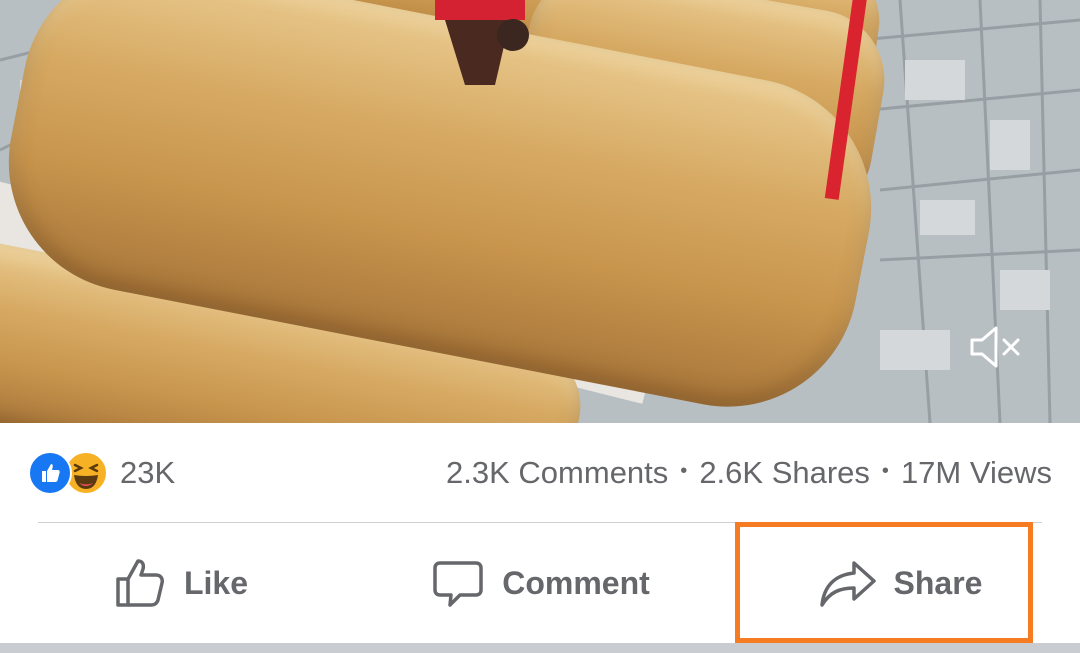 The width and height of the screenshot is (1080, 653). Describe the element at coordinates (540, 648) in the screenshot. I see `bottom-separator` at that location.